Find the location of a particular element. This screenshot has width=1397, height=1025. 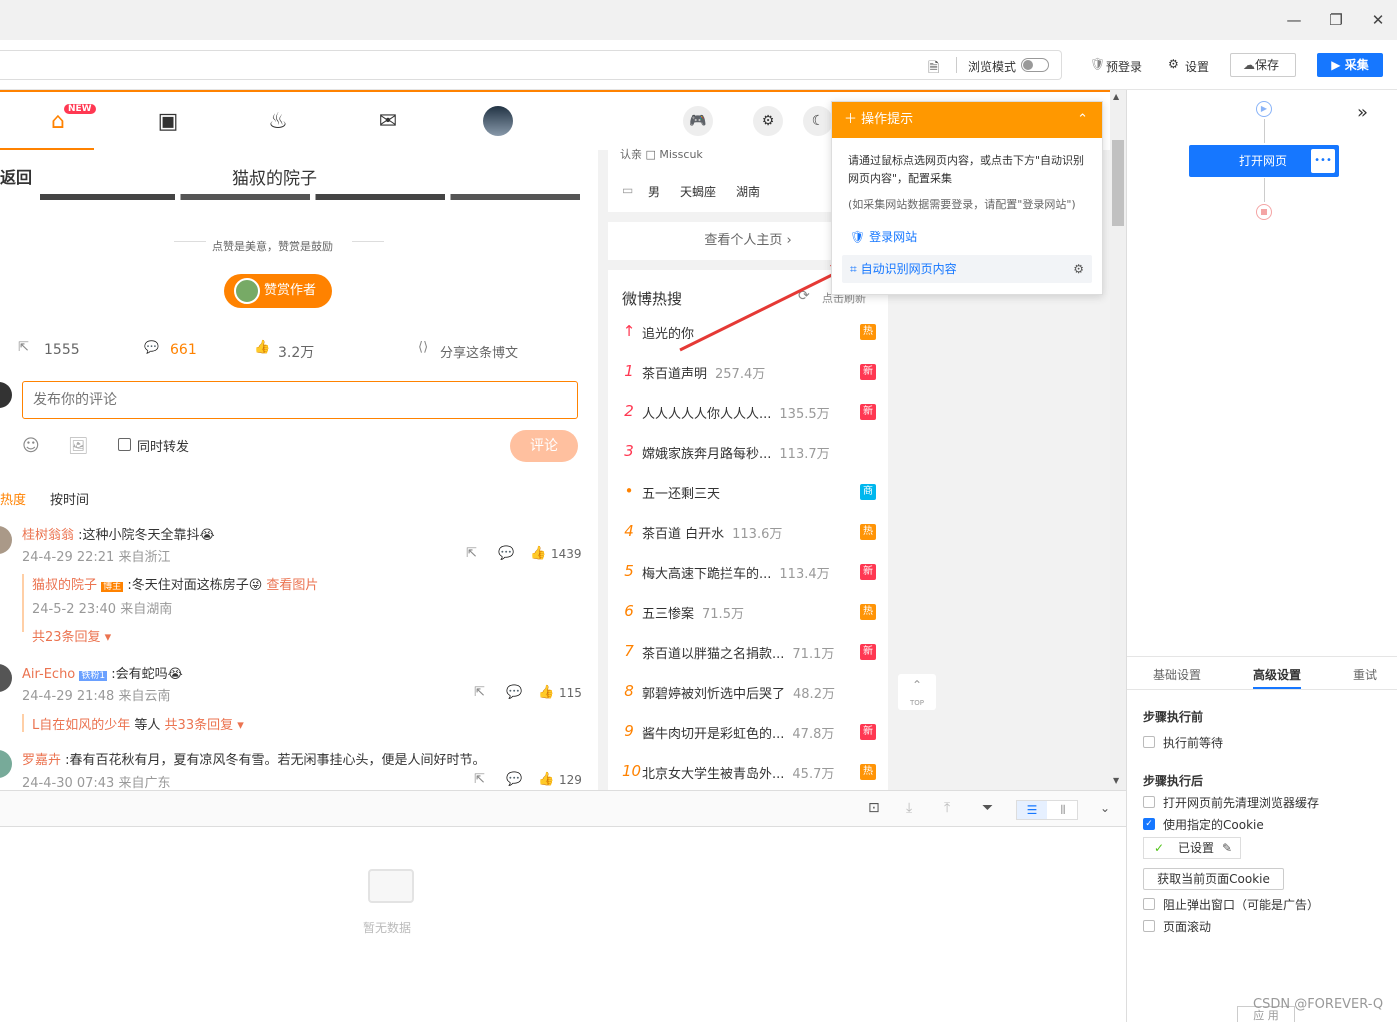

collect-button: ▶ 采集 is located at coordinates (1350, 65).